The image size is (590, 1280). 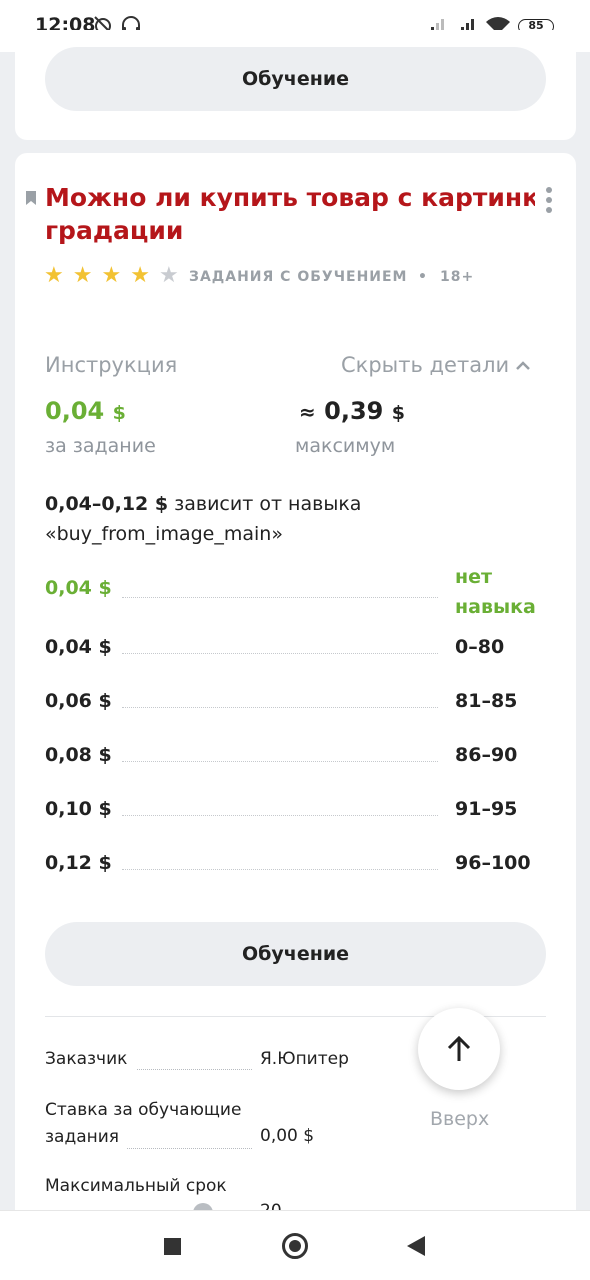 What do you see at coordinates (169, 275) in the screenshot?
I see `star-empty-icon: ★` at bounding box center [169, 275].